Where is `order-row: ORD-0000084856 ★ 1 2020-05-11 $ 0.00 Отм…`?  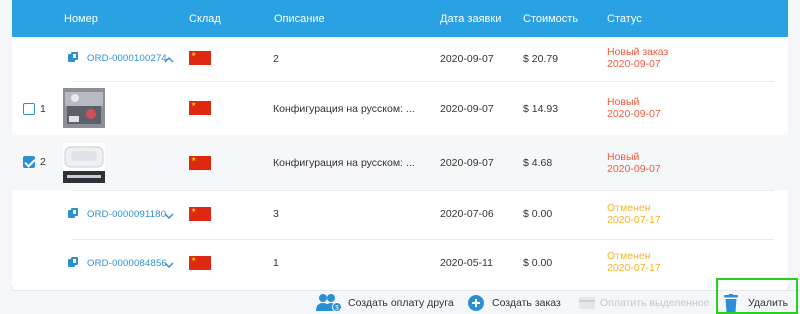
order-row: ORD-0000084856 ★ 1 2020-05-11 $ 0.00 Отм… is located at coordinates (400, 263).